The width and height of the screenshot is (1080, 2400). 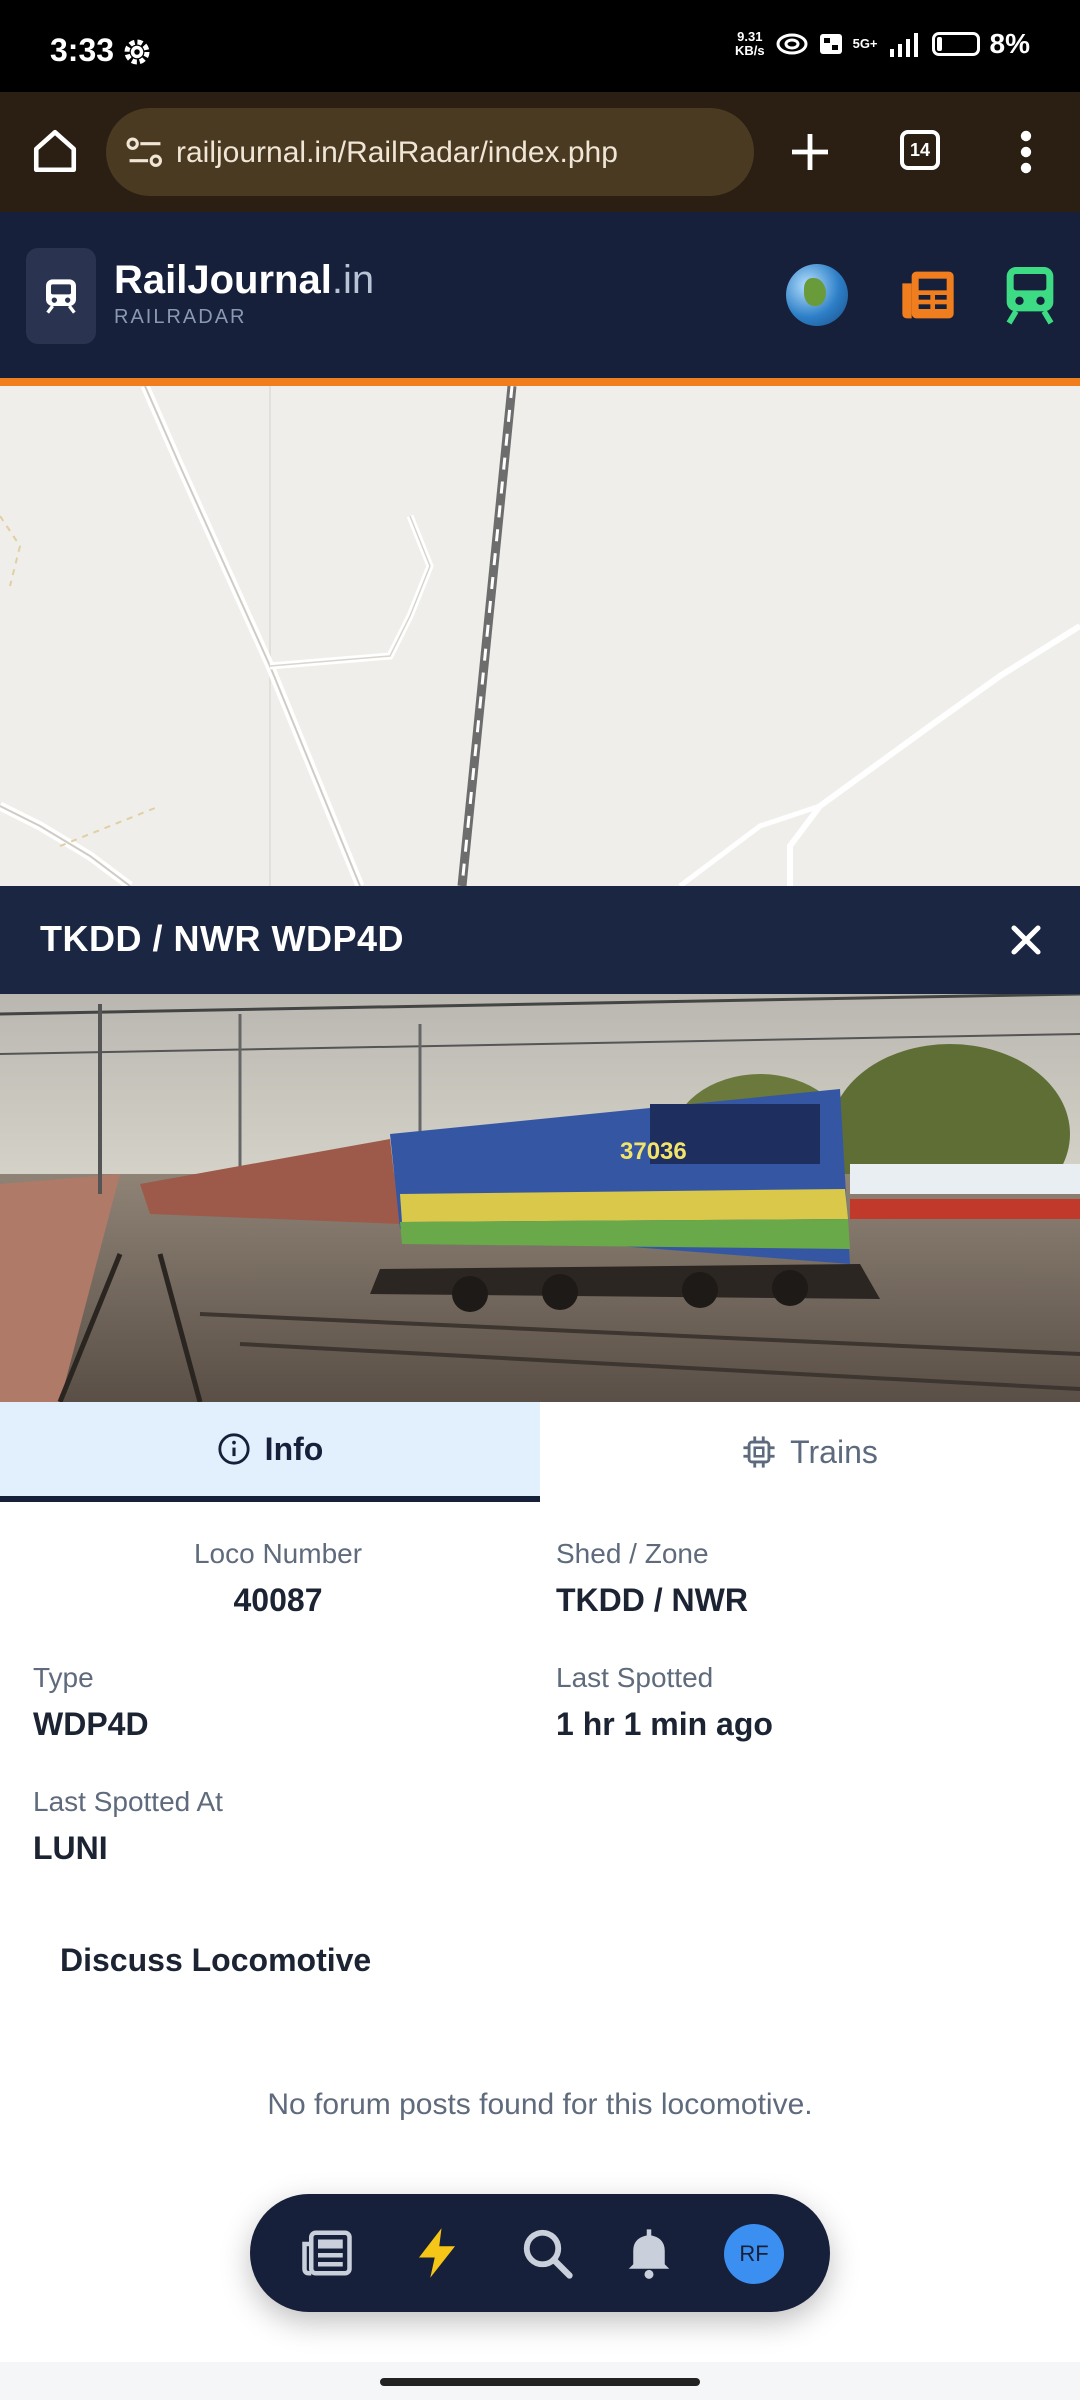 What do you see at coordinates (180, 317) in the screenshot?
I see `brand-subtitle: RAILRADAR` at bounding box center [180, 317].